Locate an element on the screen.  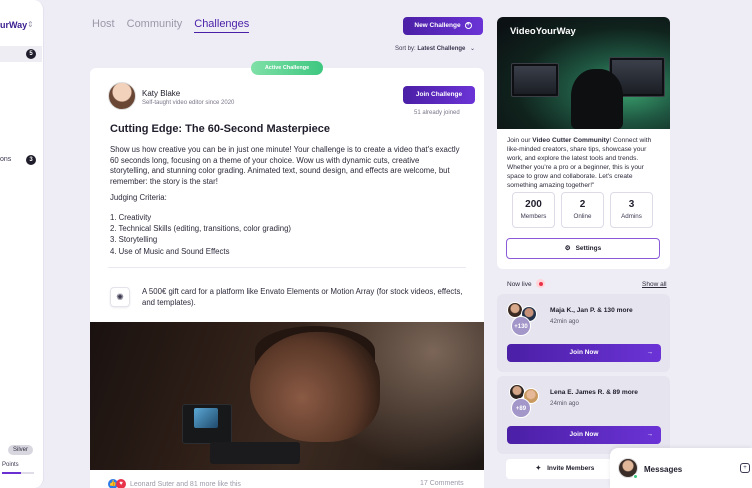
points-label: Points is located at coordinates (10, 465).